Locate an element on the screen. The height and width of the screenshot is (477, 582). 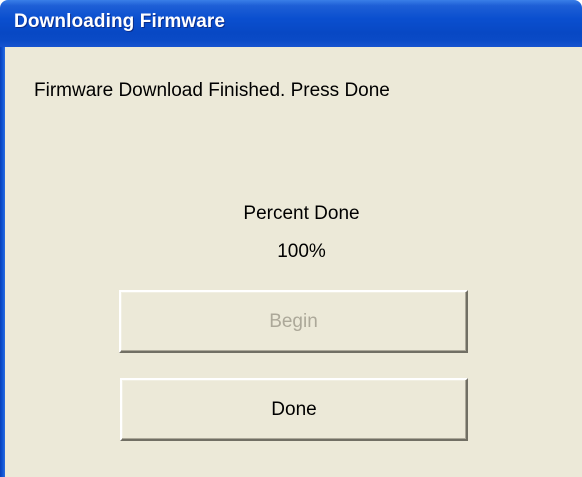
percent-done-label: Percent Done is located at coordinates (301, 213).